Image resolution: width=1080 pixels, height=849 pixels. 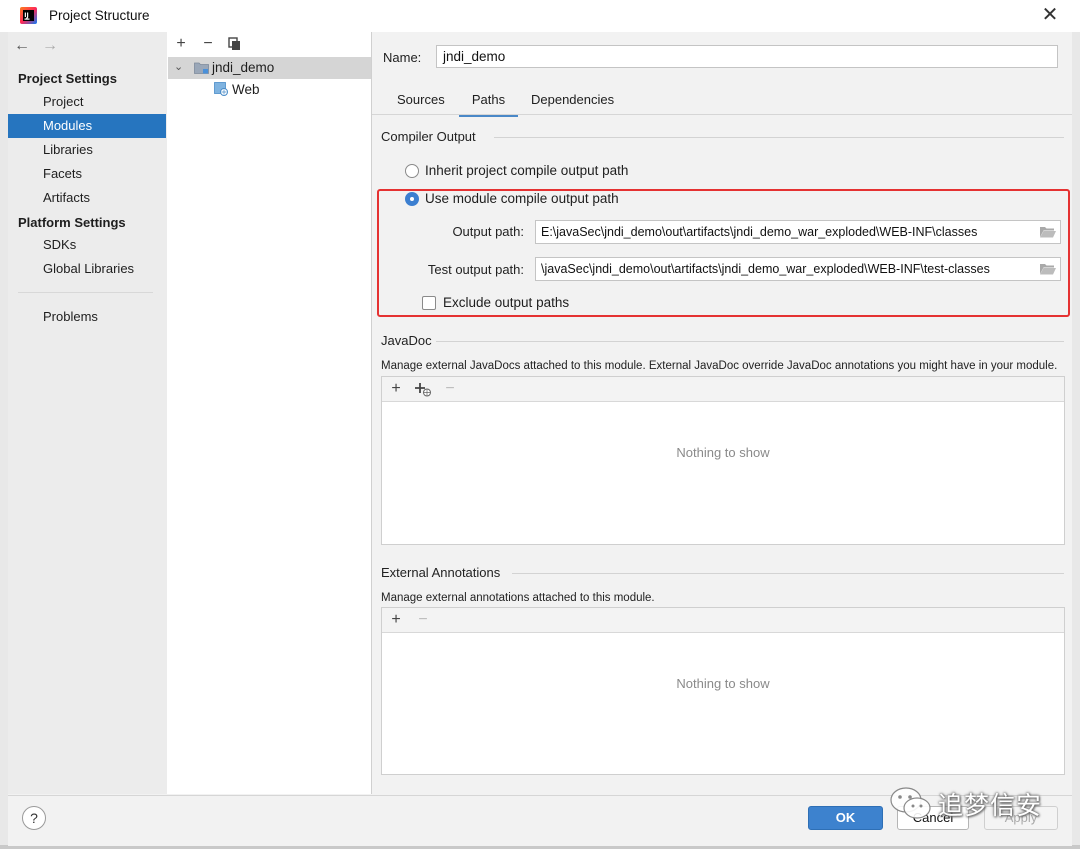 I want to click on annotations-toolbar, so click(x=723, y=620).